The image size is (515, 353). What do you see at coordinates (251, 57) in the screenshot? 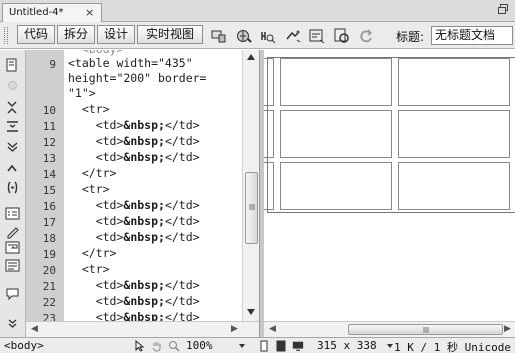
I see `scroll-up-icon` at bounding box center [251, 57].